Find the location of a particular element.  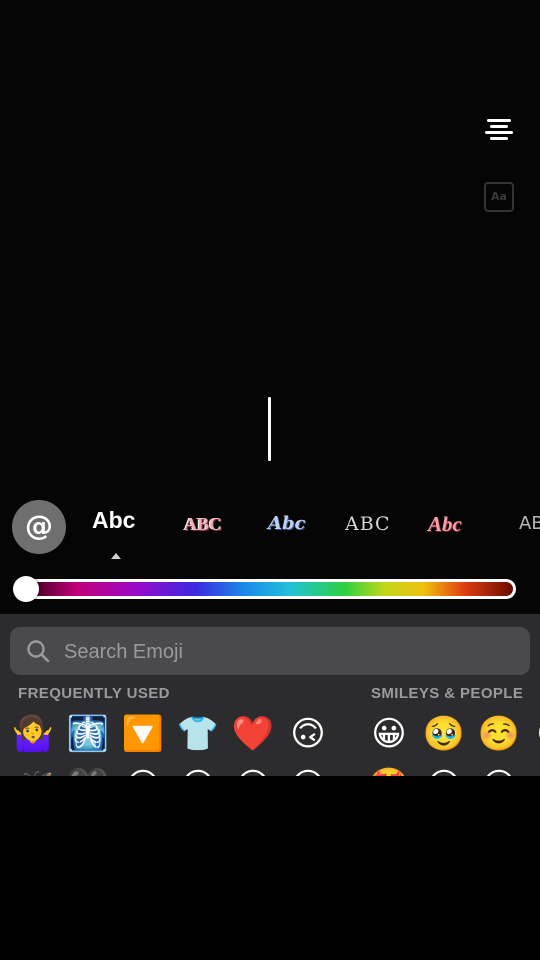

selected-font-indicator is located at coordinates (116, 556).